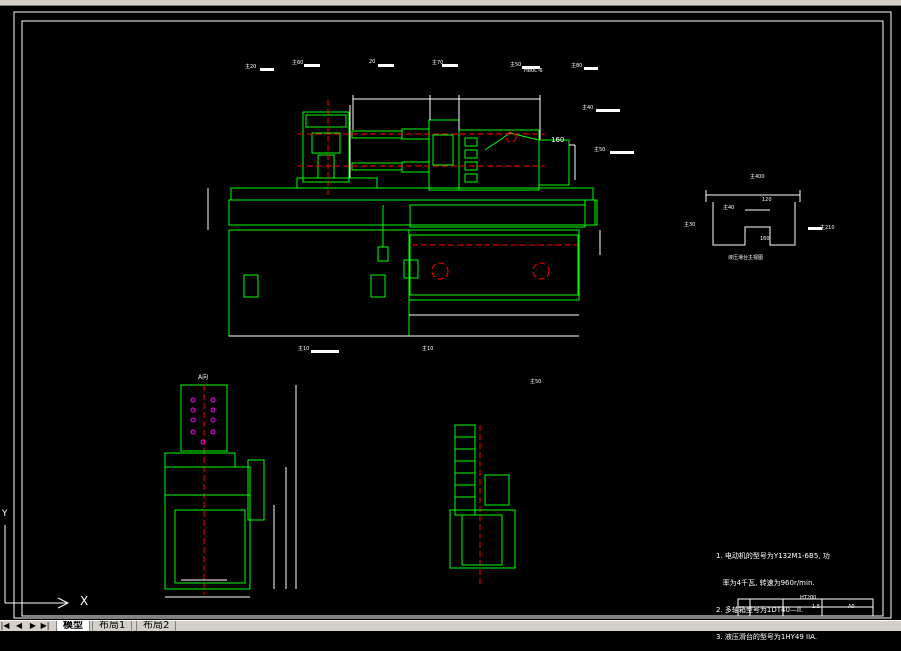 The width and height of the screenshot is (901, 651). Describe the element at coordinates (808, 598) in the screenshot. I see `title-block-code: HT200` at that location.